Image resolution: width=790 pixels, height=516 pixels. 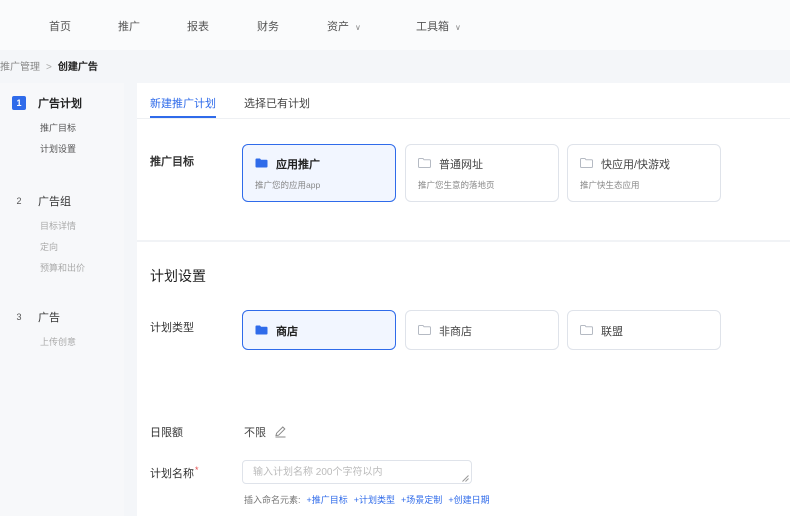 What do you see at coordinates (63, 268) in the screenshot?
I see `step-sub-budget-bid: 预算和出价` at bounding box center [63, 268].